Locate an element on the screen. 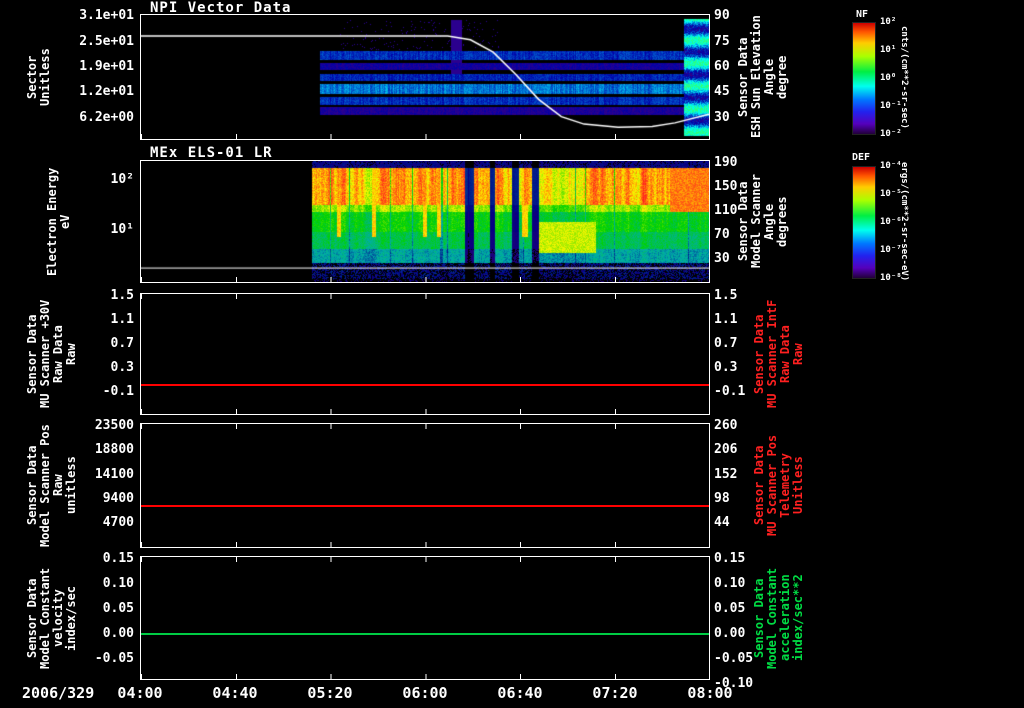 This screenshot has height=708, width=1024. panel2-left-axis-label: Electron Energy eV is located at coordinates (58, 221).